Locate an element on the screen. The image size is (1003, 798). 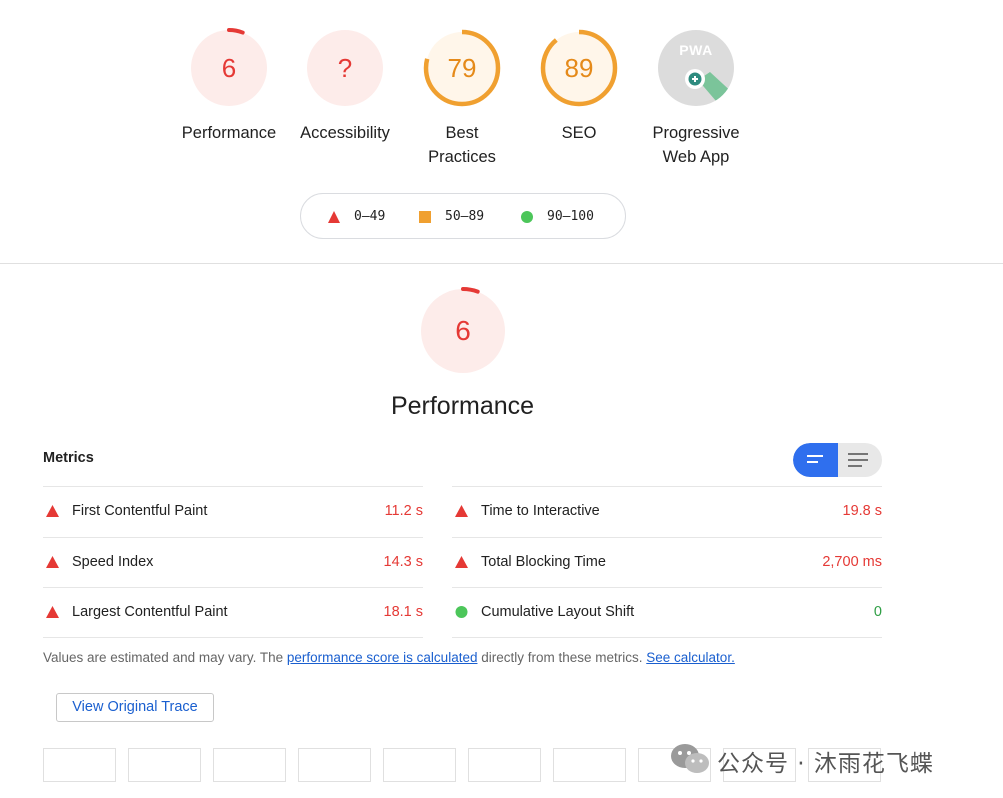
metric-value: 11.2 s is located at coordinates (403, 511).